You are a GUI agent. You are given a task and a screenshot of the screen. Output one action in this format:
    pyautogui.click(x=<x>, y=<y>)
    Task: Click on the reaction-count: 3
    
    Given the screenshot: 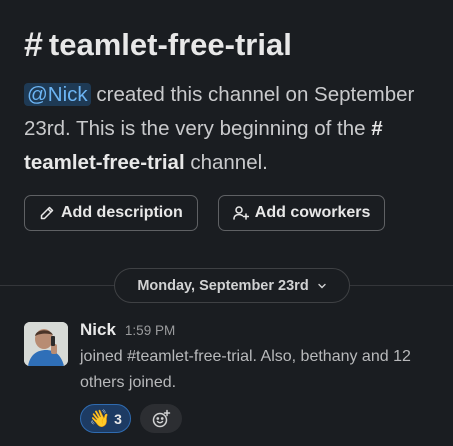 What is the action you would take?
    pyautogui.click(x=118, y=418)
    